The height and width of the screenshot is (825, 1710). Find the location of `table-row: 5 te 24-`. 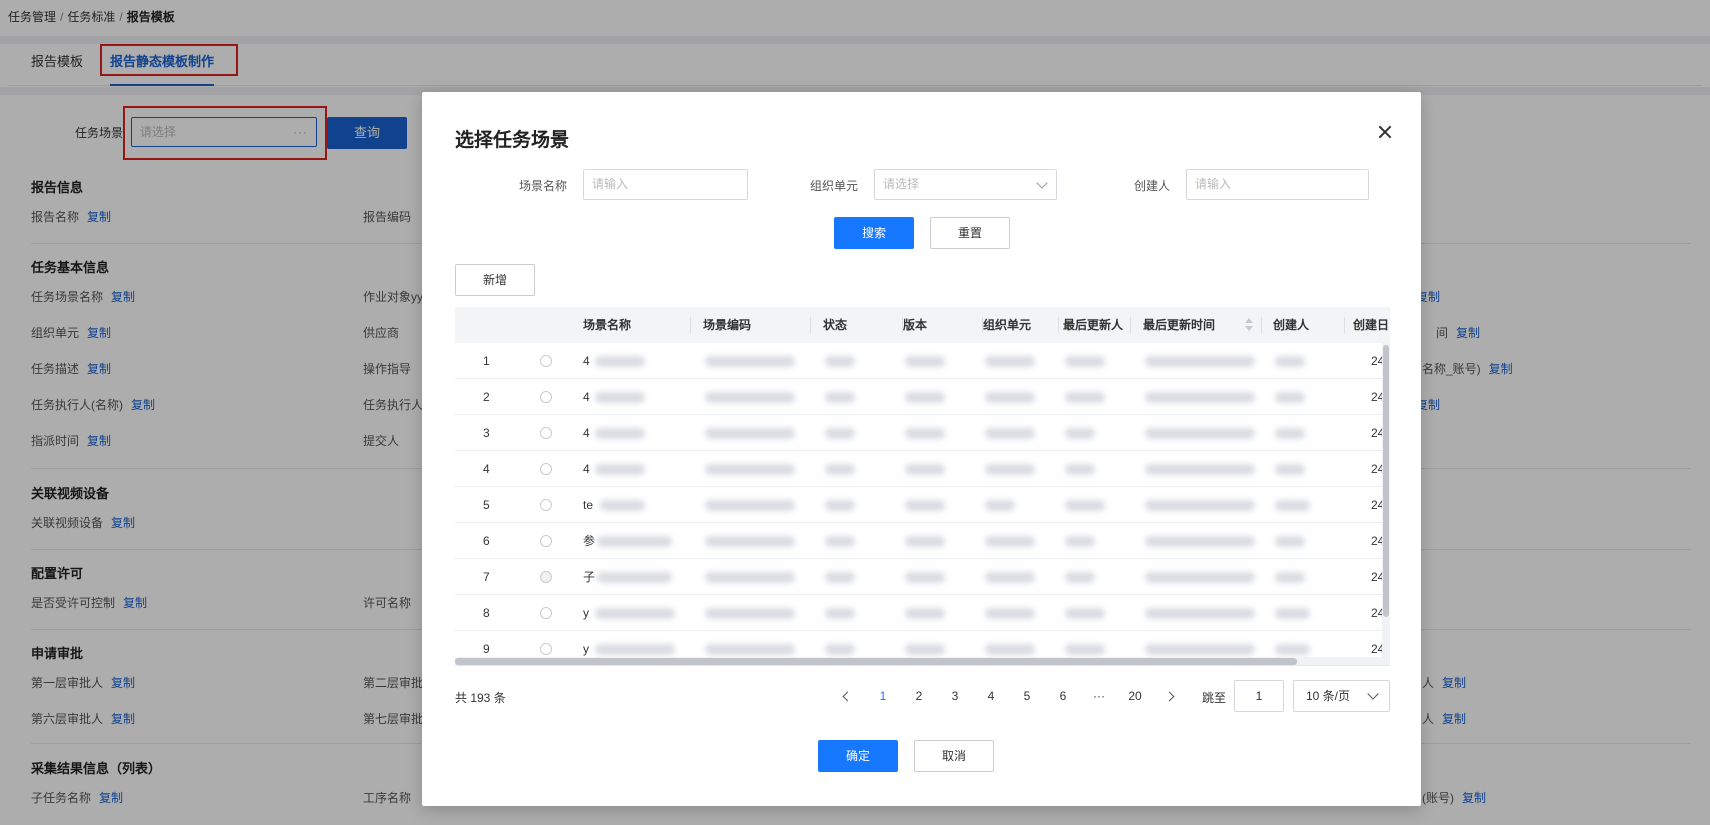

table-row: 5 te 24- is located at coordinates (922, 505).